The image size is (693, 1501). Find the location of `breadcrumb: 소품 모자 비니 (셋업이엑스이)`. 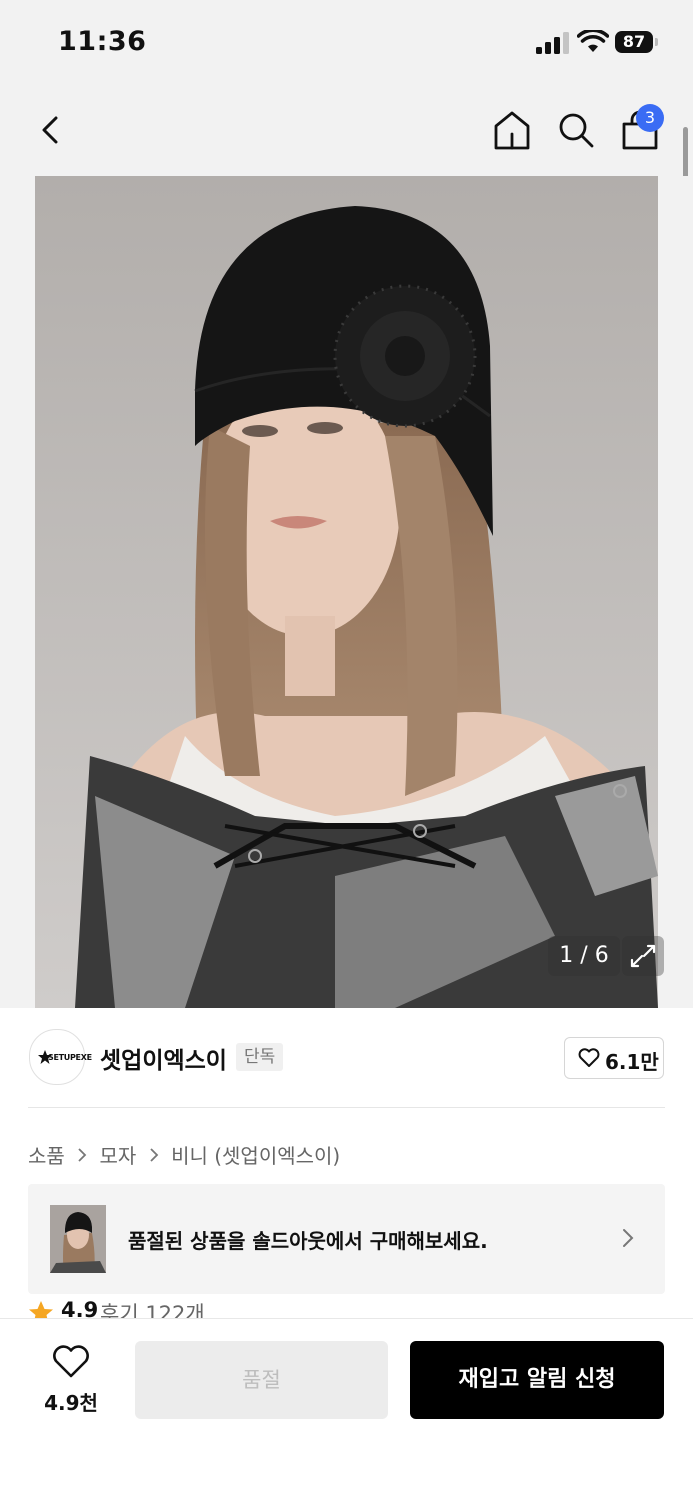

breadcrumb: 소품 모자 비니 (셋업이엑스이) is located at coordinates (184, 1154).